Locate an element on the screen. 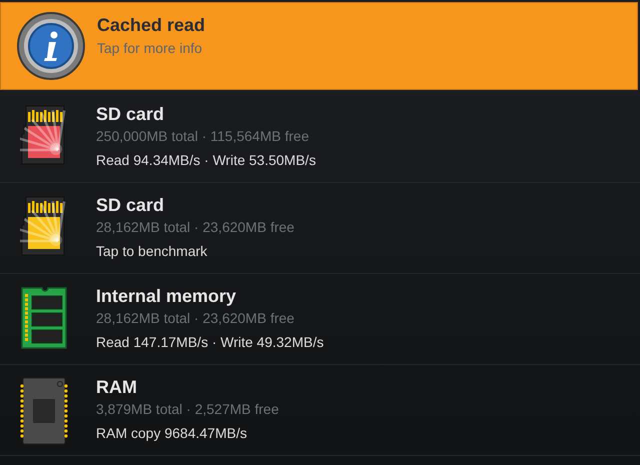 This screenshot has height=465, width=640. benchmark-result: Read 94.34MB/s · Write 53.50MB/s is located at coordinates (206, 160).